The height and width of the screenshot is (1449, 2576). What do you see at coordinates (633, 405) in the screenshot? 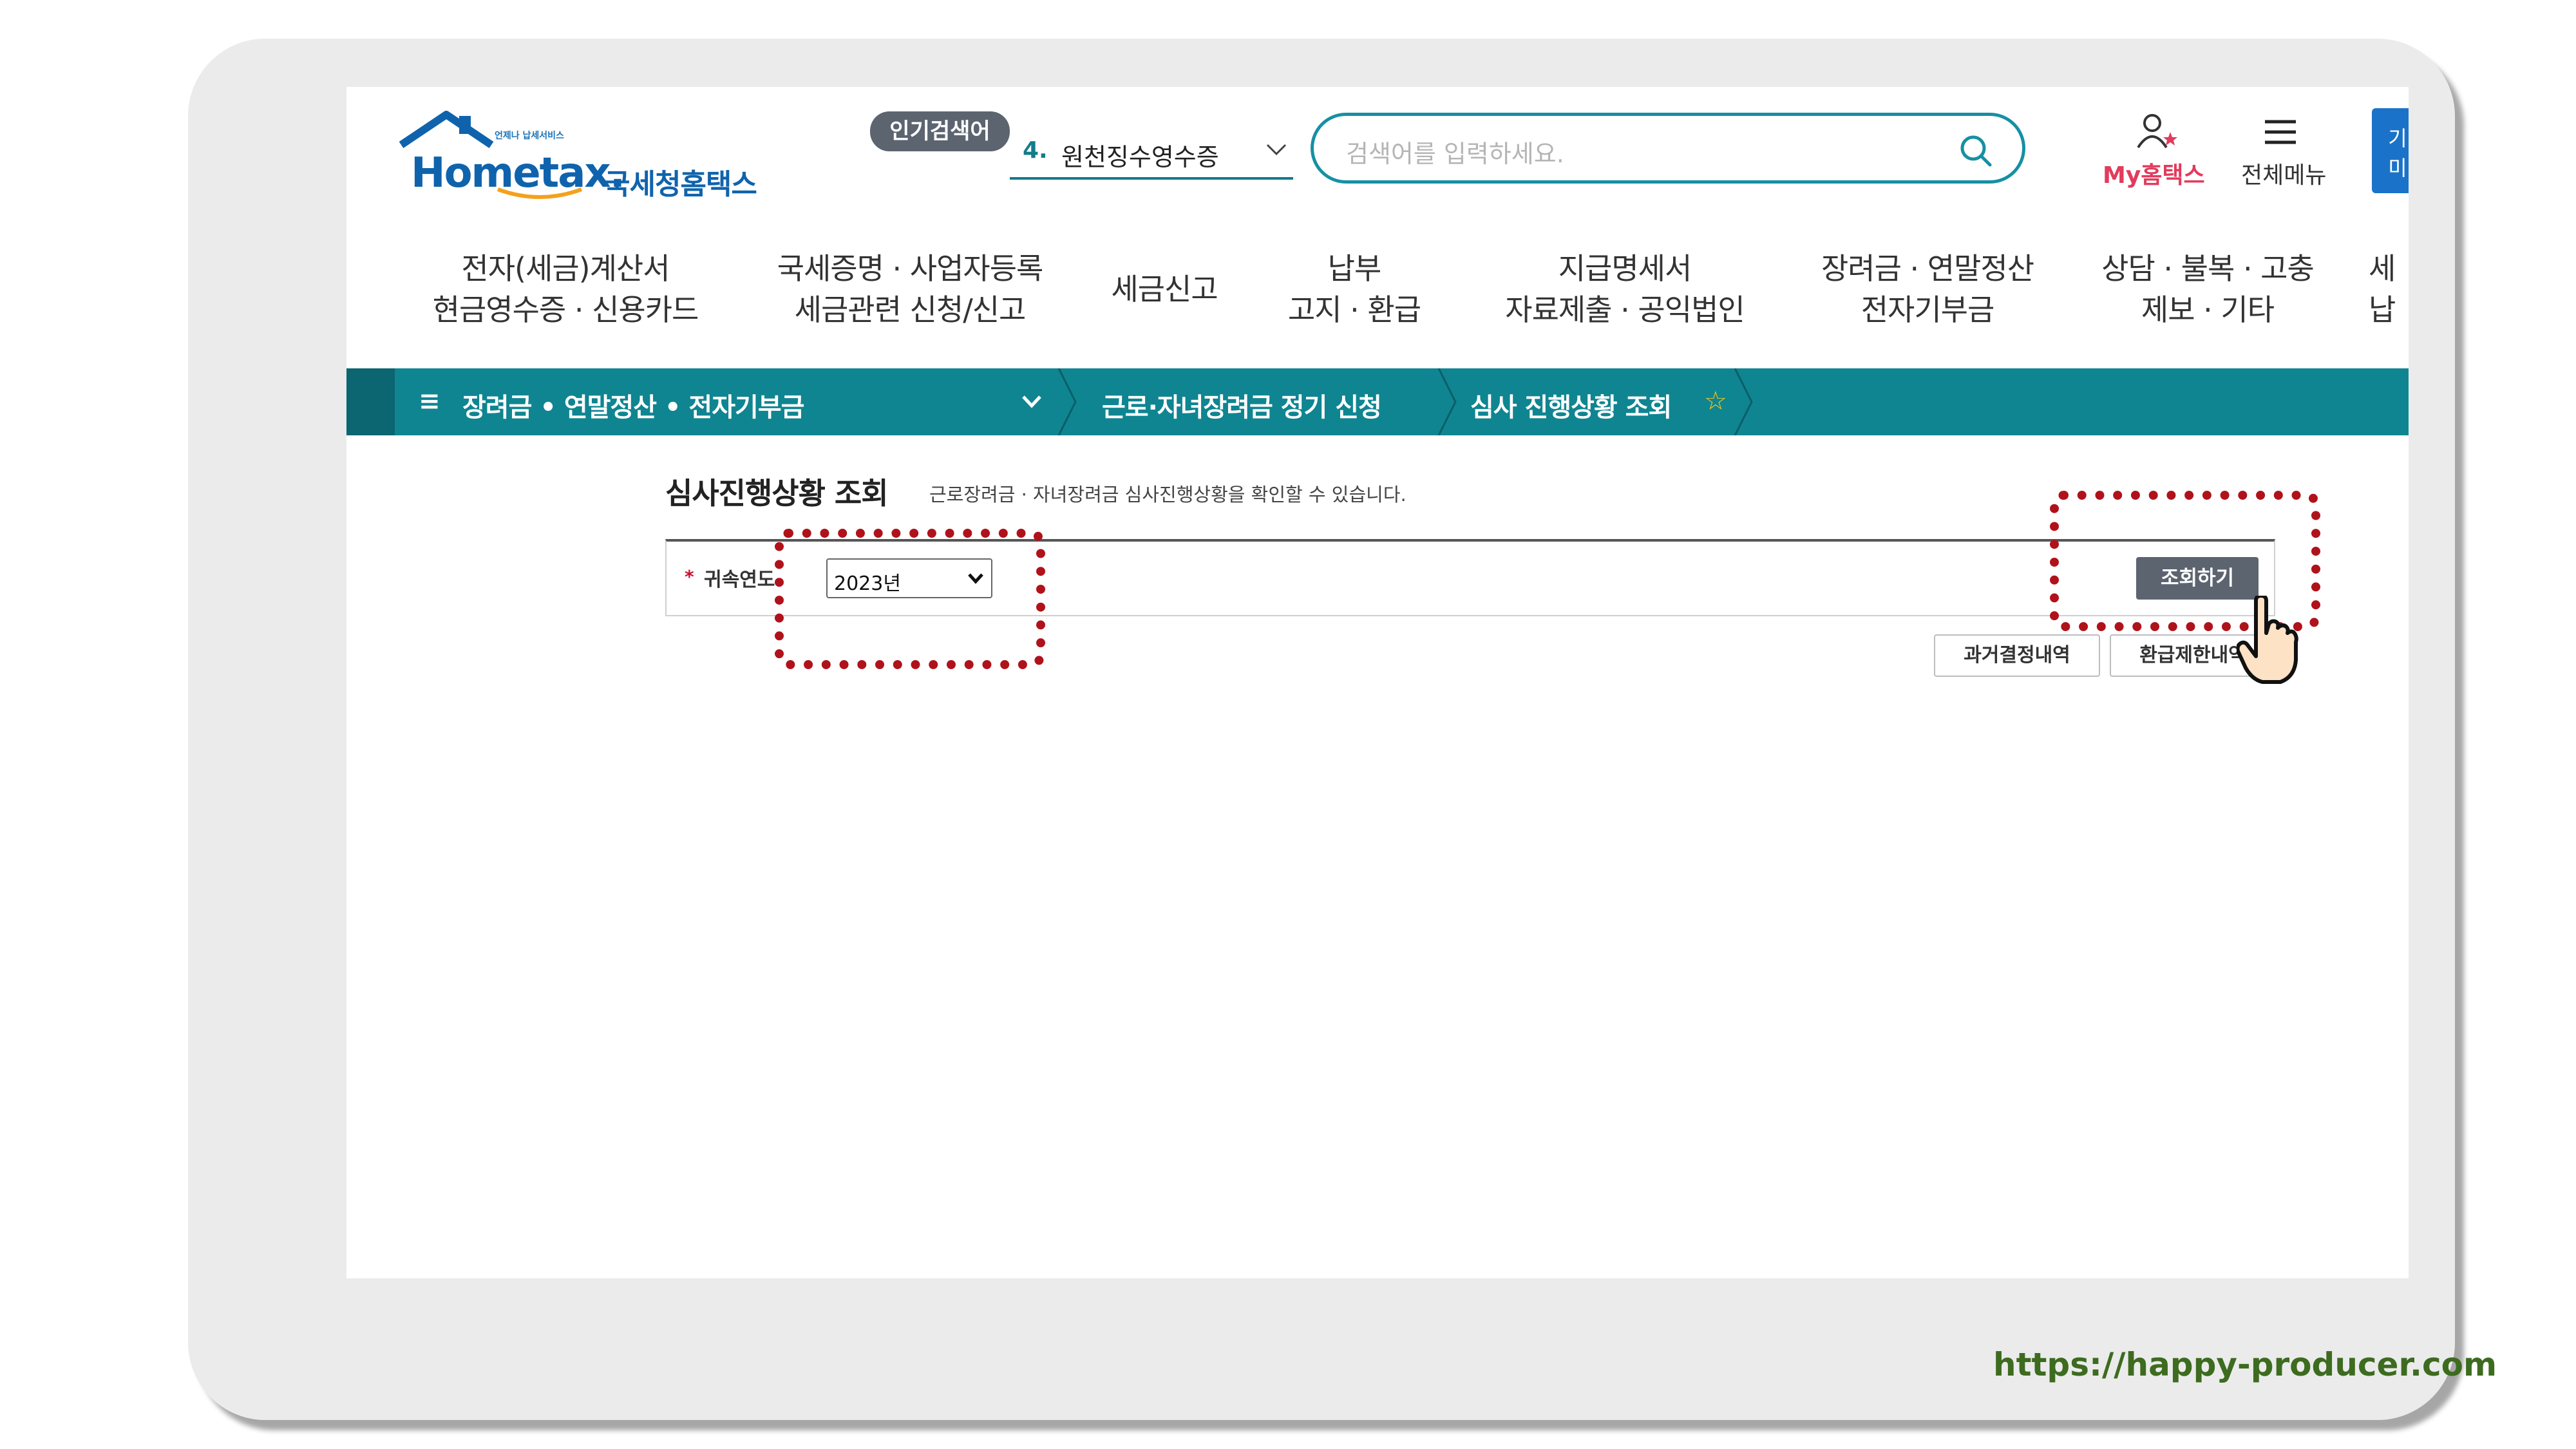
I see `breadcrumb-category: 장려금 • 연말정산 • 전자기부금` at bounding box center [633, 405].